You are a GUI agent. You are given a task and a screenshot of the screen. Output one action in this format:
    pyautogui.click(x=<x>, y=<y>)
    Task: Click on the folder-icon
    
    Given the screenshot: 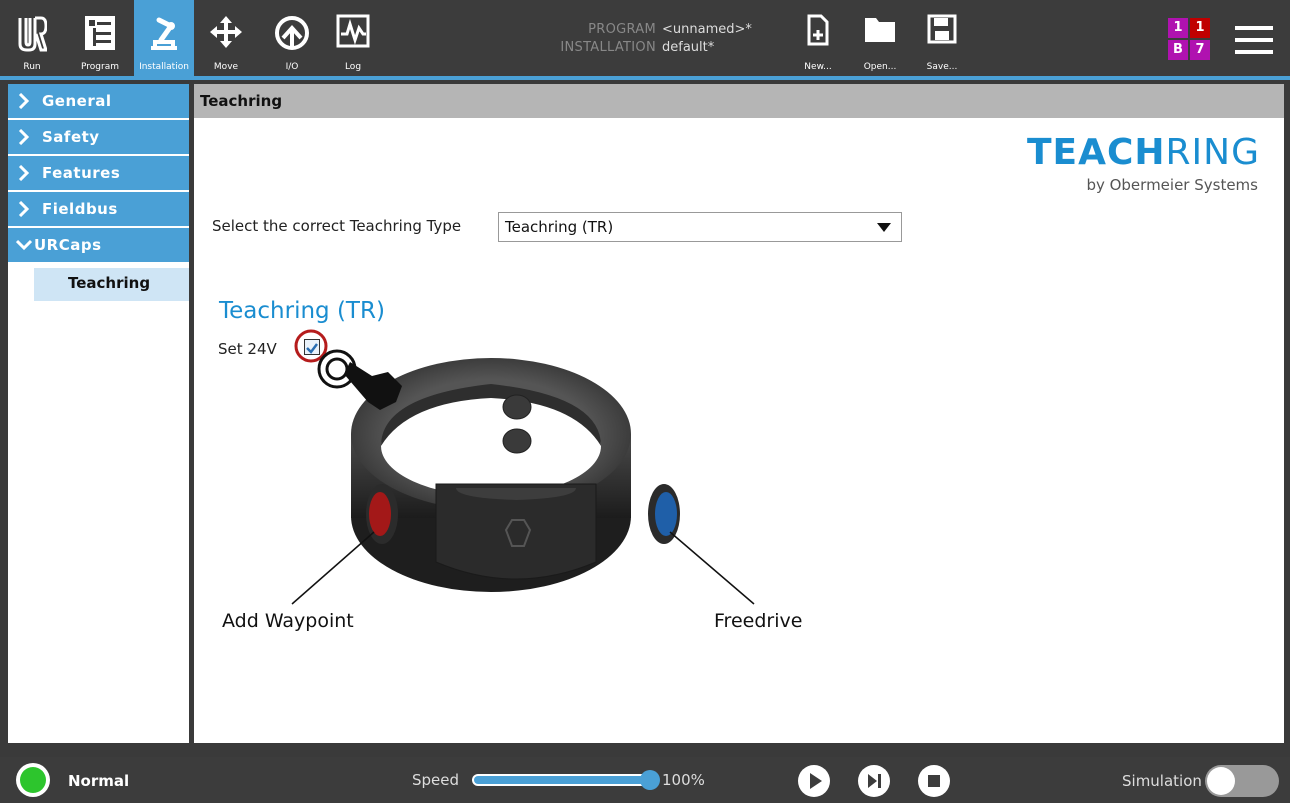 What is the action you would take?
    pyautogui.click(x=880, y=31)
    